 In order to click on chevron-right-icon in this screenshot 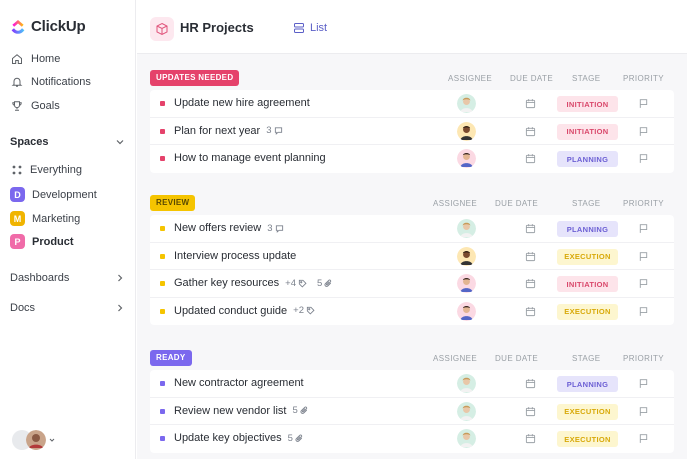, I will do `click(120, 278)`.